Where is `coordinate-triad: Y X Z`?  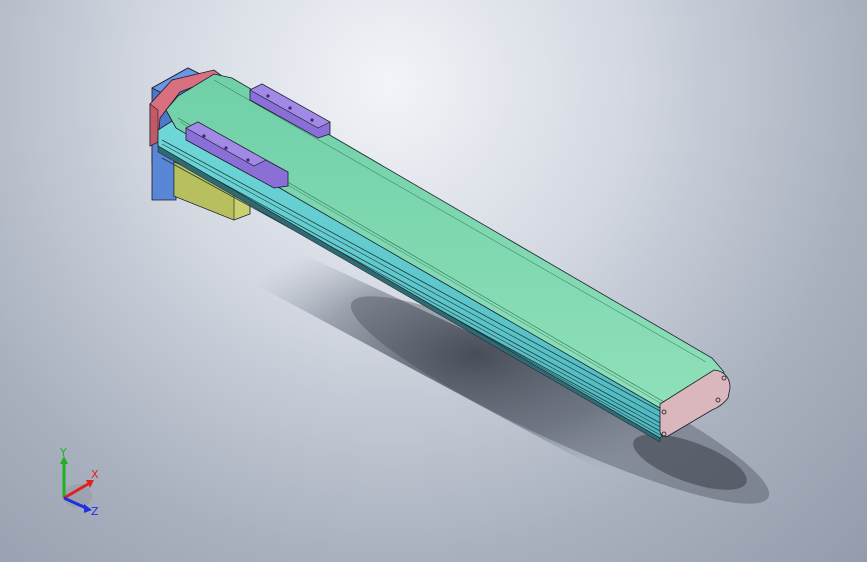 coordinate-triad: Y X Z is located at coordinates (79, 484).